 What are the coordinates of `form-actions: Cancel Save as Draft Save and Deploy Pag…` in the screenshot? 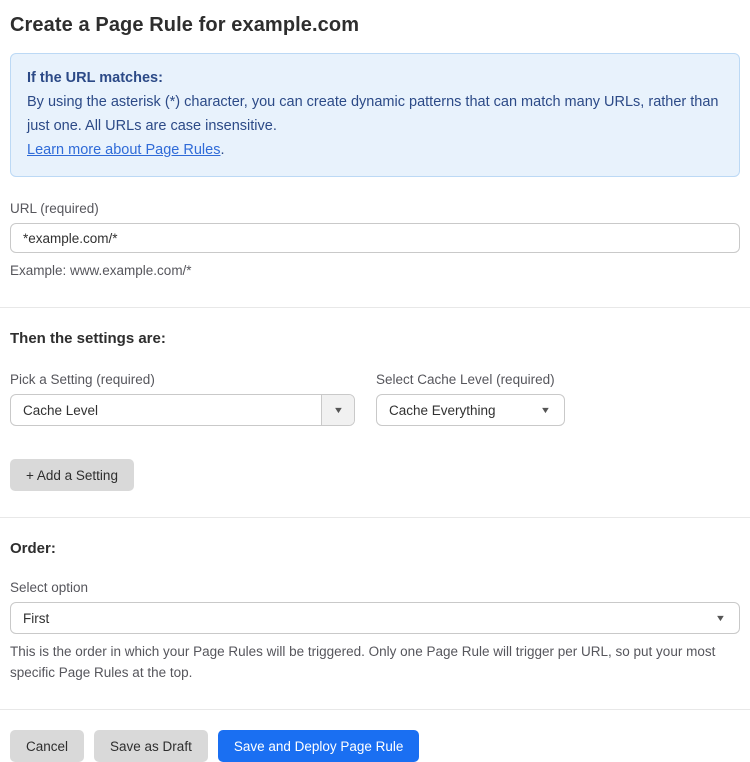 It's located at (375, 746).